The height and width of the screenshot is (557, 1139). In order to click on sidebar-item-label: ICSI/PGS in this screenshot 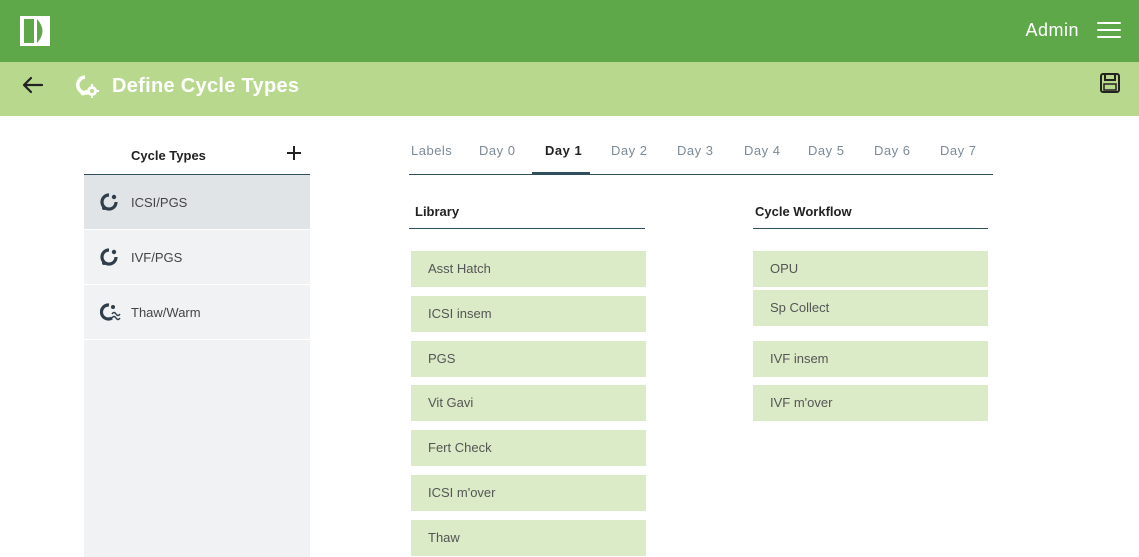, I will do `click(159, 202)`.